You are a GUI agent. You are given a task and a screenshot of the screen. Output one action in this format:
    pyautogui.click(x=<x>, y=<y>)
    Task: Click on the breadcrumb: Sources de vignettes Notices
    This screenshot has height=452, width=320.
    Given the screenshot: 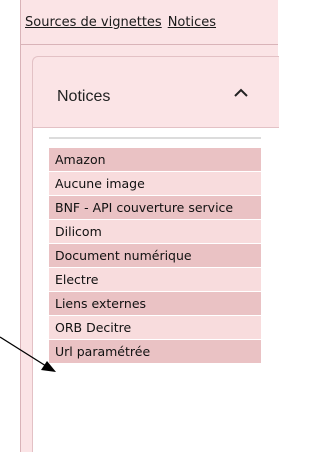 What is the action you would take?
    pyautogui.click(x=120, y=22)
    